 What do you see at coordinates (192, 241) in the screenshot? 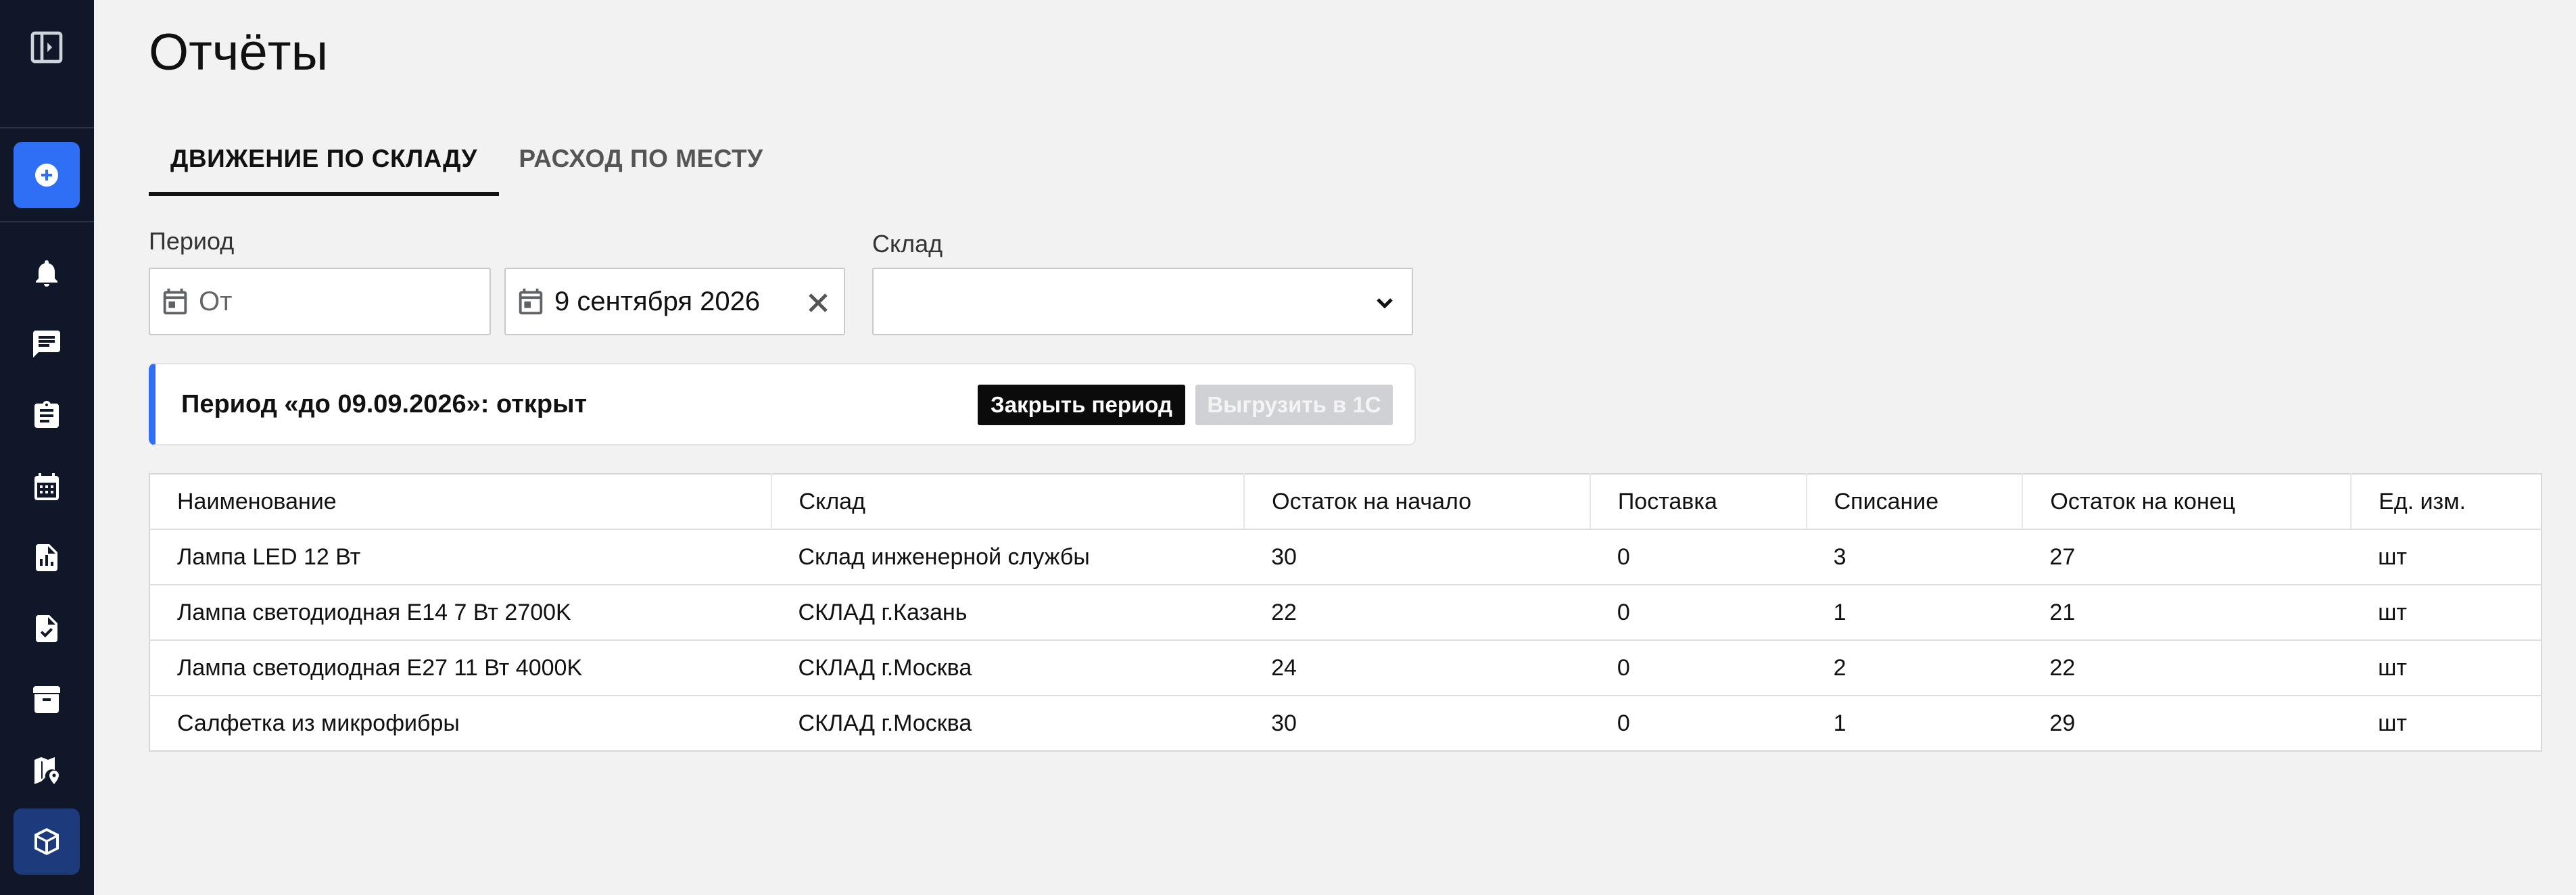
I see `period-label: Период` at bounding box center [192, 241].